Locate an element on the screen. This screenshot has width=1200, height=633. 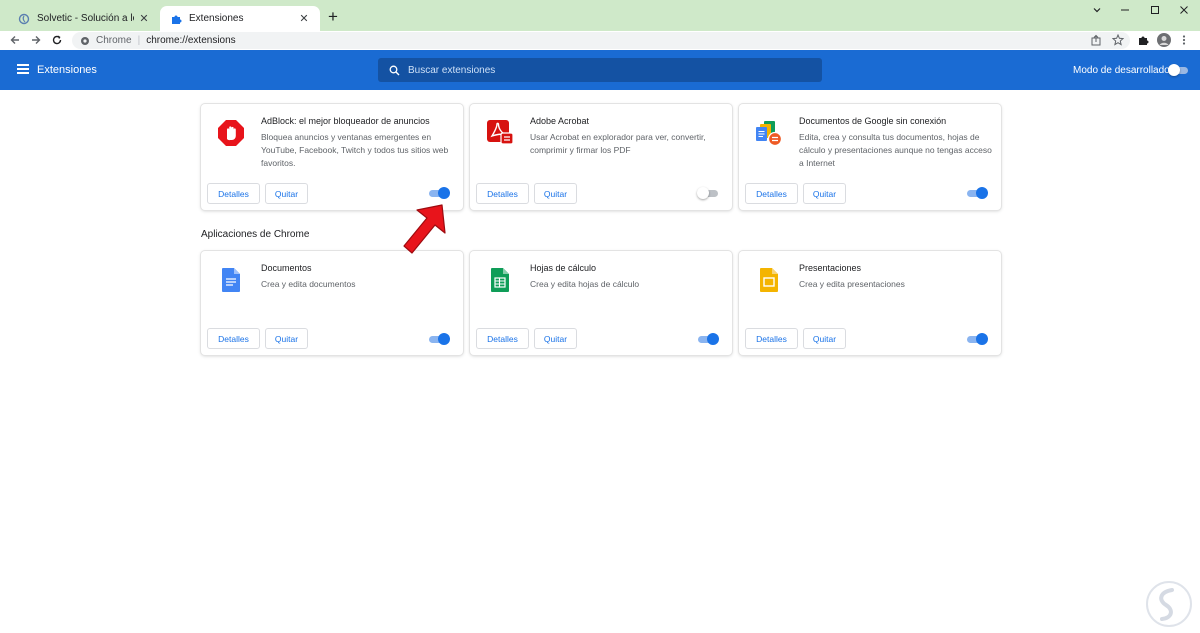
annotation-arrow-icon is located at coordinates (424, 229).